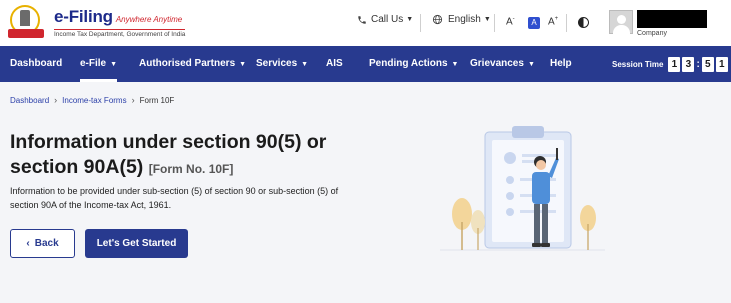 The height and width of the screenshot is (303, 731). I want to click on user-subtitle: Company, so click(652, 33).